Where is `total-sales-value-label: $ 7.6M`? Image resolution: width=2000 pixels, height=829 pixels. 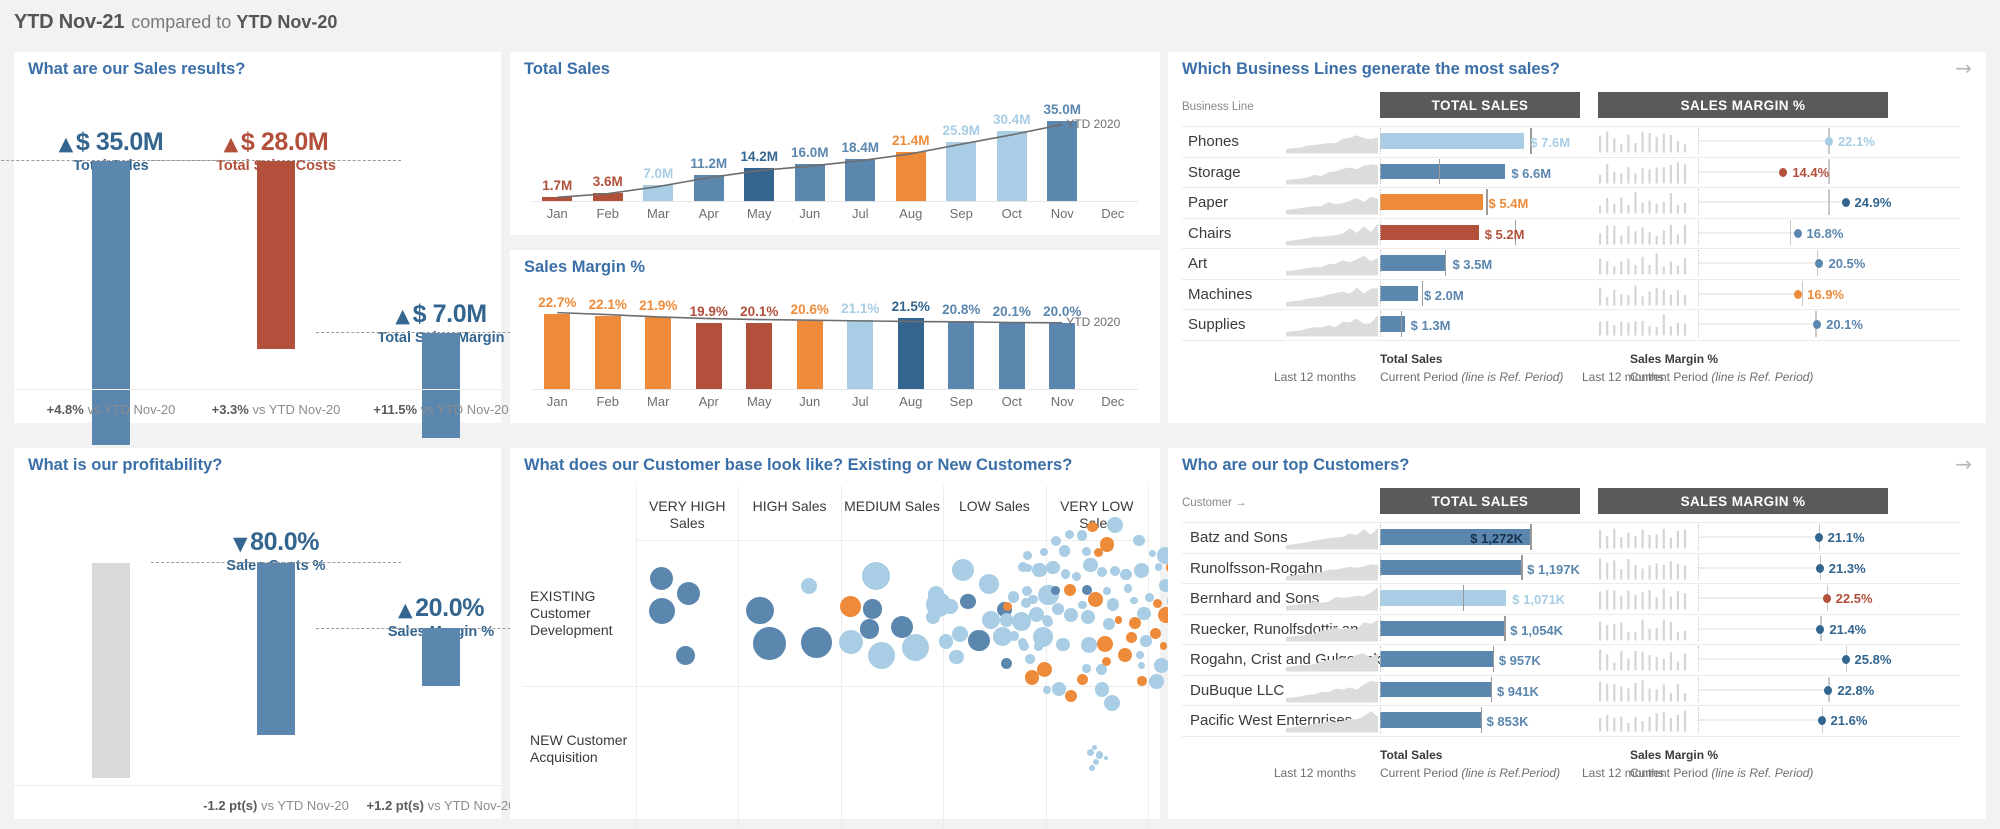 total-sales-value-label: $ 7.6M is located at coordinates (1550, 142).